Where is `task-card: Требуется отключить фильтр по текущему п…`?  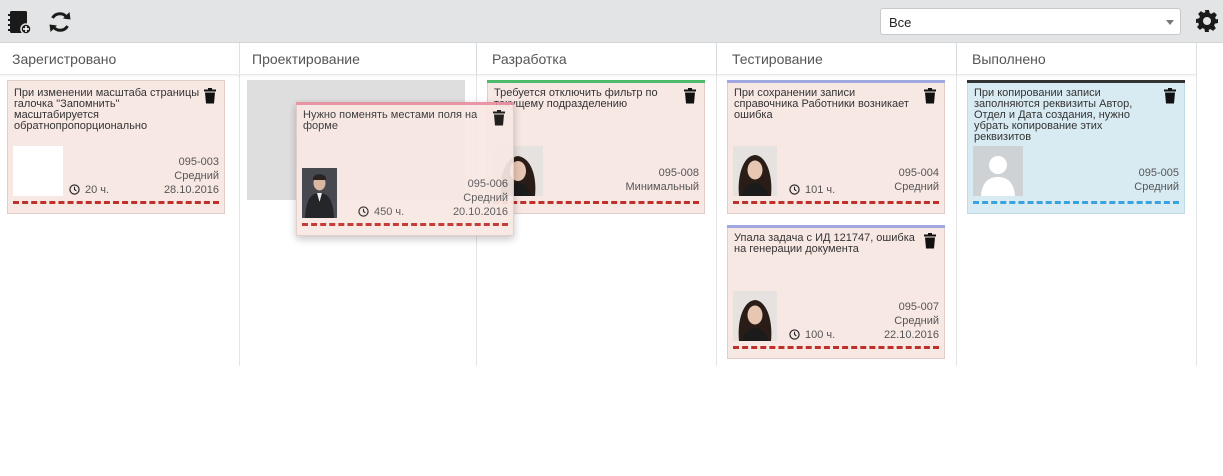
task-card: Требуется отключить фильтр по текущему п… is located at coordinates (596, 147).